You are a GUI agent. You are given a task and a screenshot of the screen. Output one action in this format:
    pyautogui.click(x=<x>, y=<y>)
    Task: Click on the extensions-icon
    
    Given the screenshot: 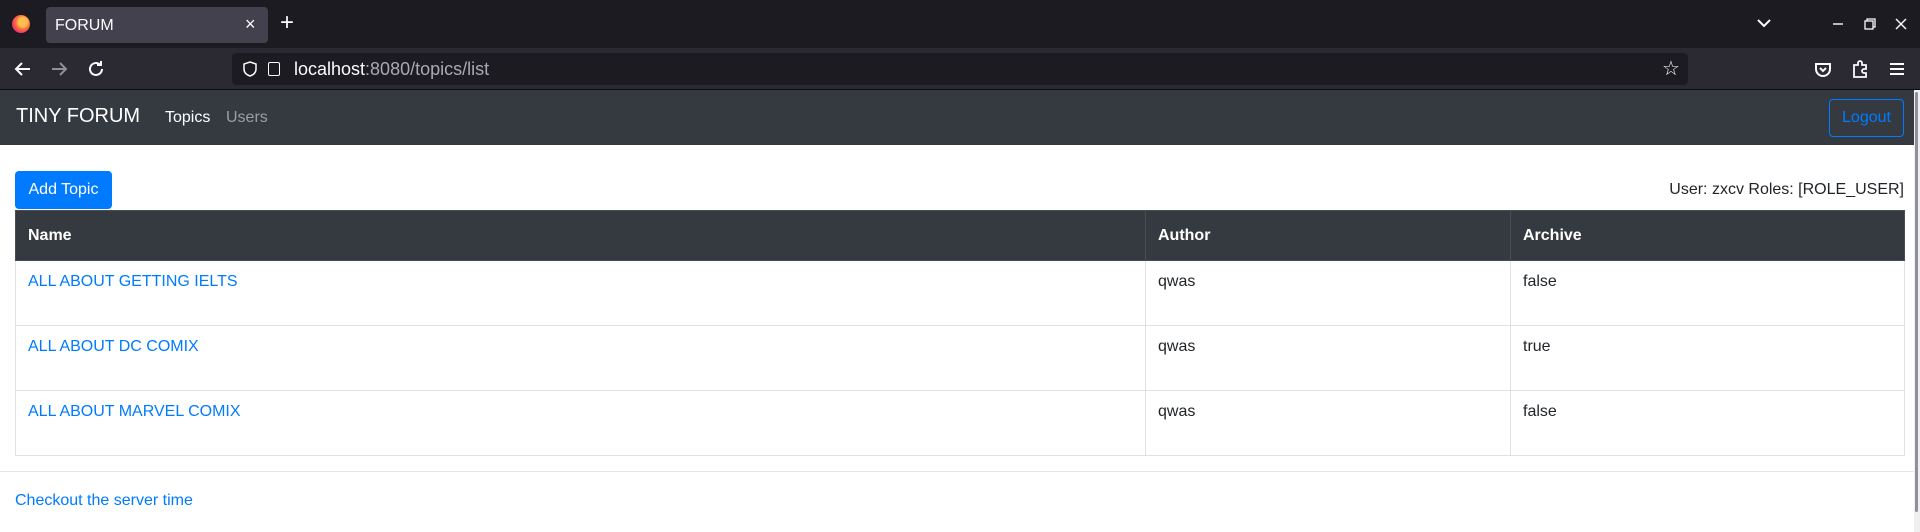 What is the action you would take?
    pyautogui.click(x=1860, y=69)
    